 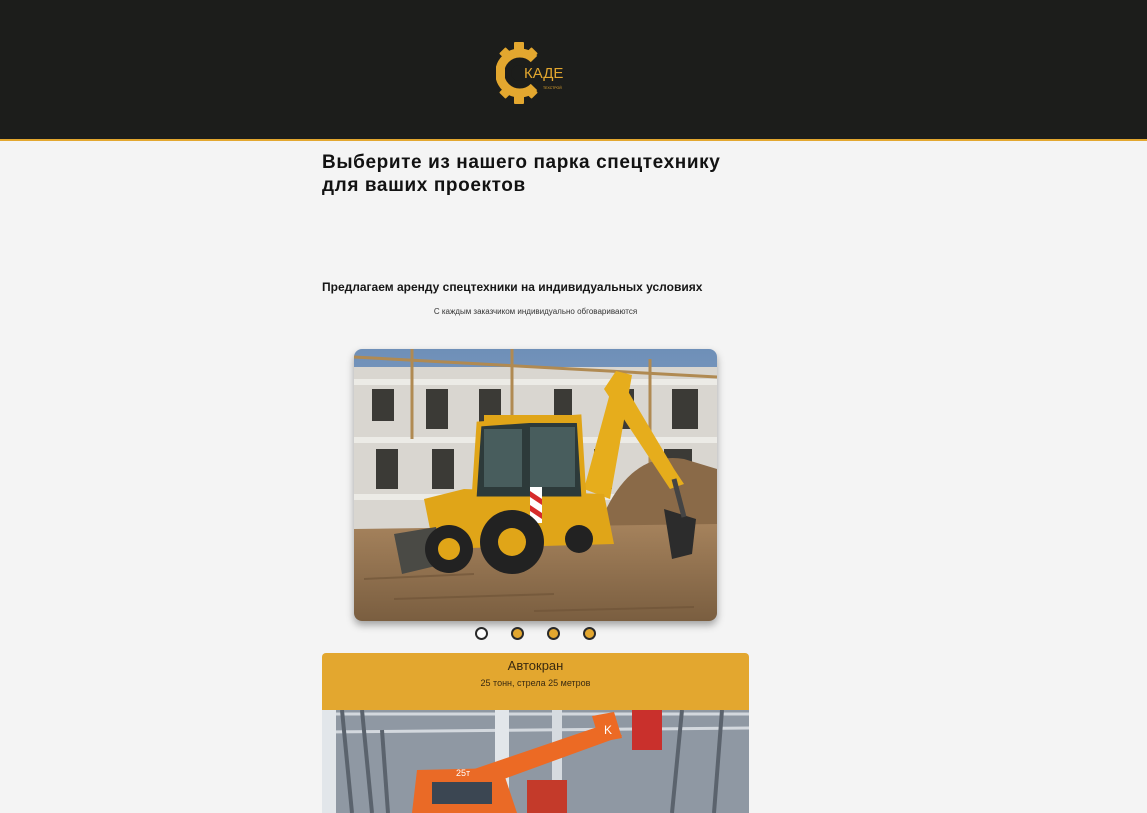 I want to click on backhoe-loader-image, so click(x=535, y=485).